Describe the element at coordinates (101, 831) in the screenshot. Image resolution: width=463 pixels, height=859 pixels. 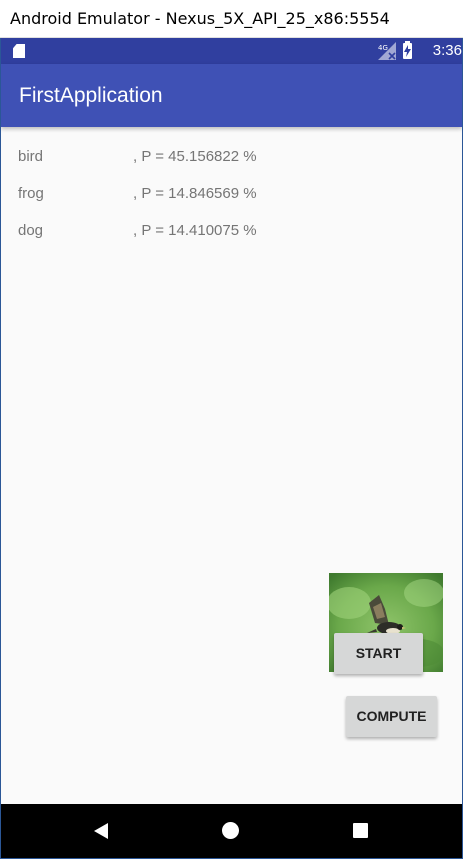
I see `back-icon` at that location.